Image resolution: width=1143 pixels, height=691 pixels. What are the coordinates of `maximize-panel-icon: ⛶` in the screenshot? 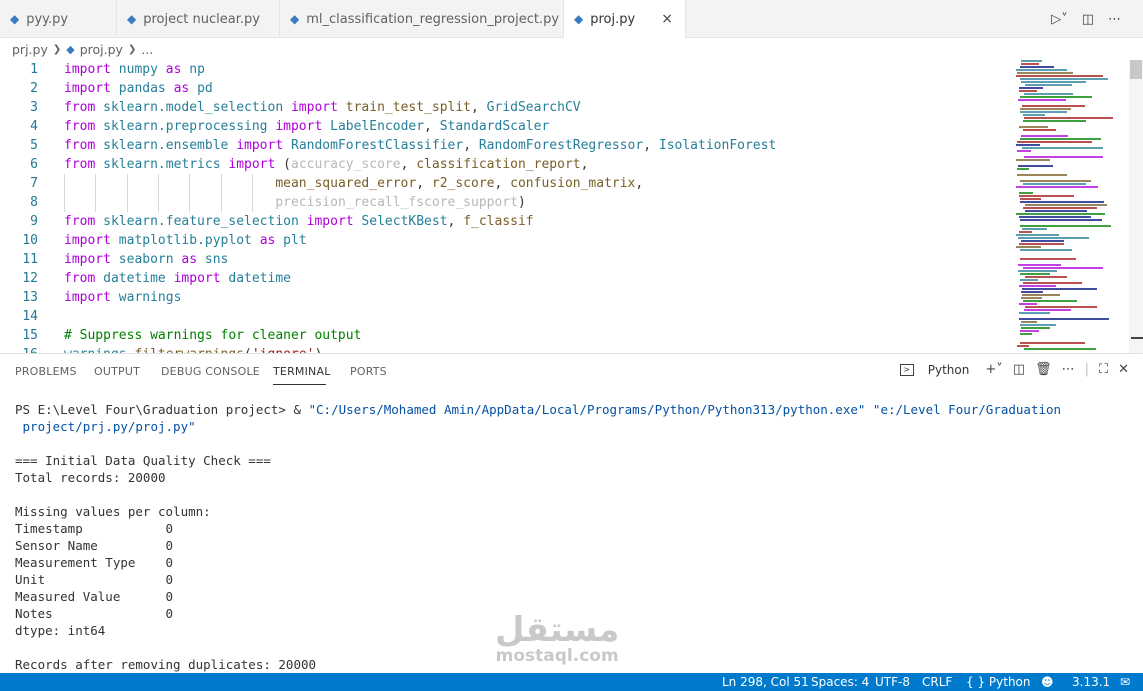 It's located at (1103, 369).